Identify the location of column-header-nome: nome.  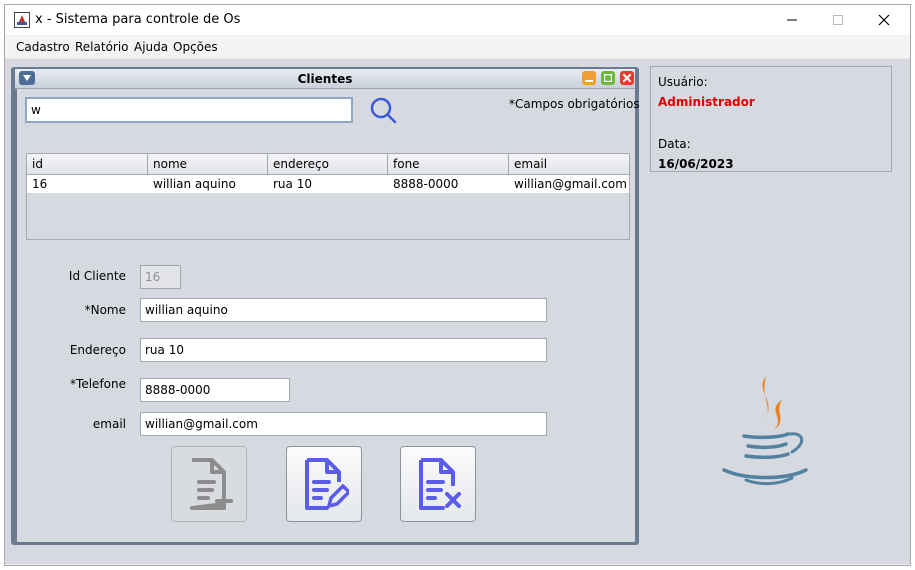
(208, 164).